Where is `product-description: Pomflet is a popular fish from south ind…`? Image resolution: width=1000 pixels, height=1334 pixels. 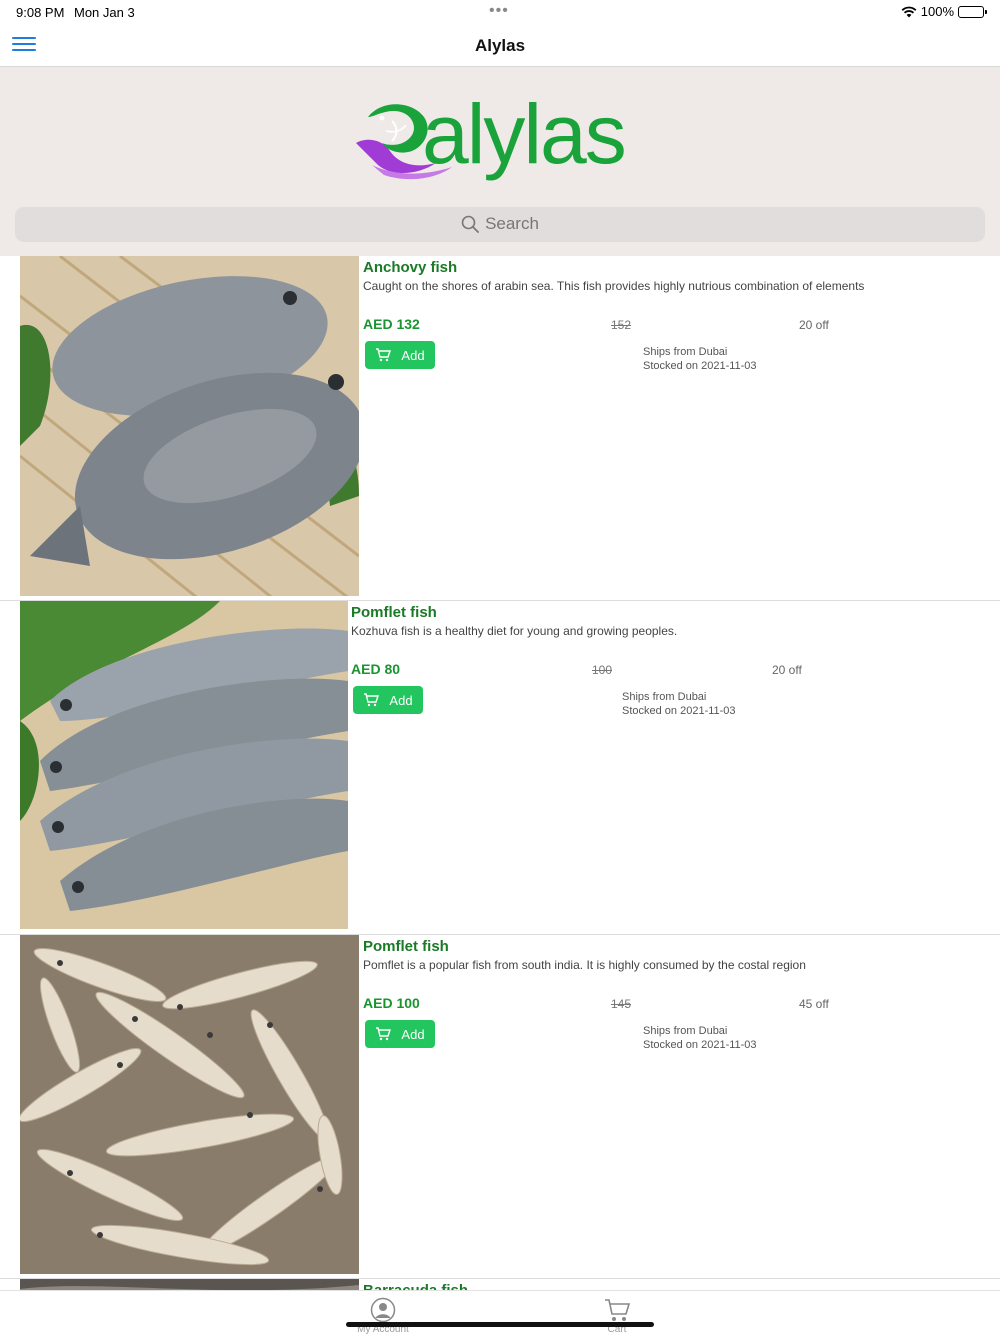
product-description: Pomflet is a popular fish from south ind… is located at coordinates (584, 965).